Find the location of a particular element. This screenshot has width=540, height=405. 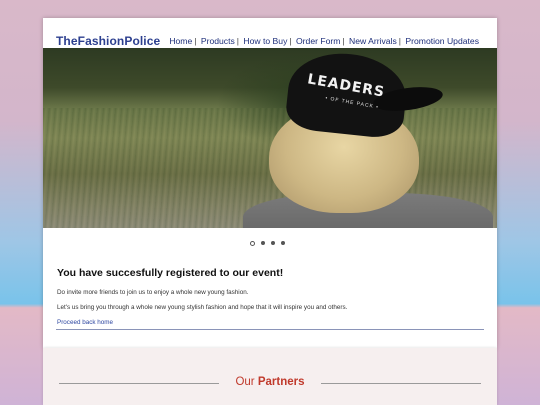

nav-how-to-buy: How to Buy is located at coordinates (265, 41).